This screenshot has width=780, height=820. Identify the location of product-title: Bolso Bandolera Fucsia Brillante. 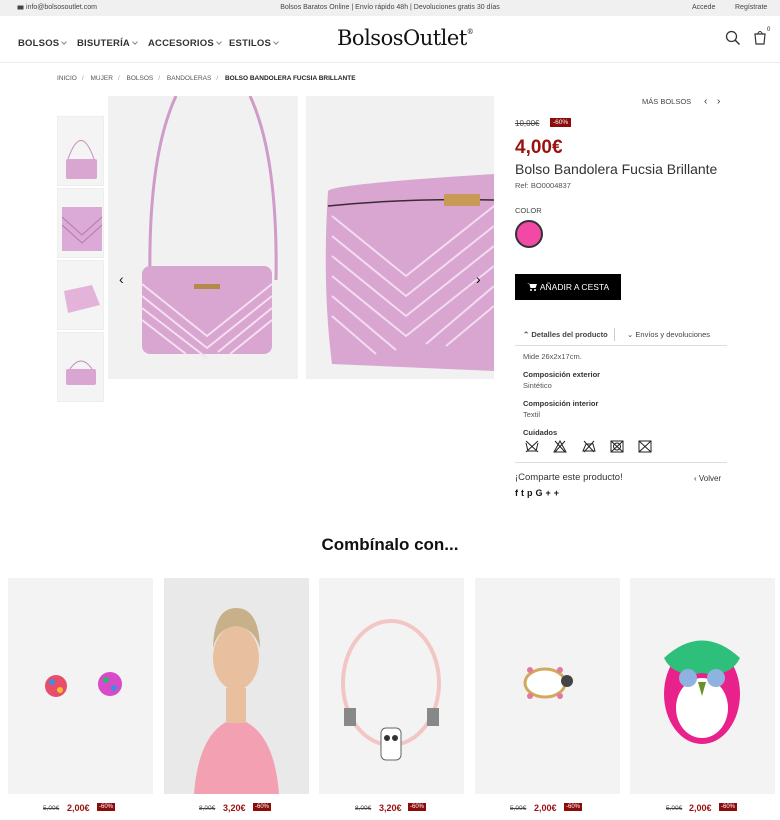
(616, 169).